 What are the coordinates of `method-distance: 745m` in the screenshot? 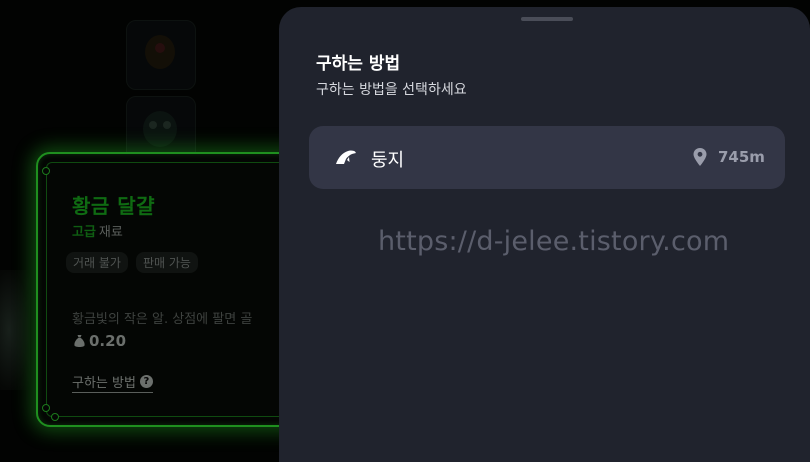 It's located at (741, 157).